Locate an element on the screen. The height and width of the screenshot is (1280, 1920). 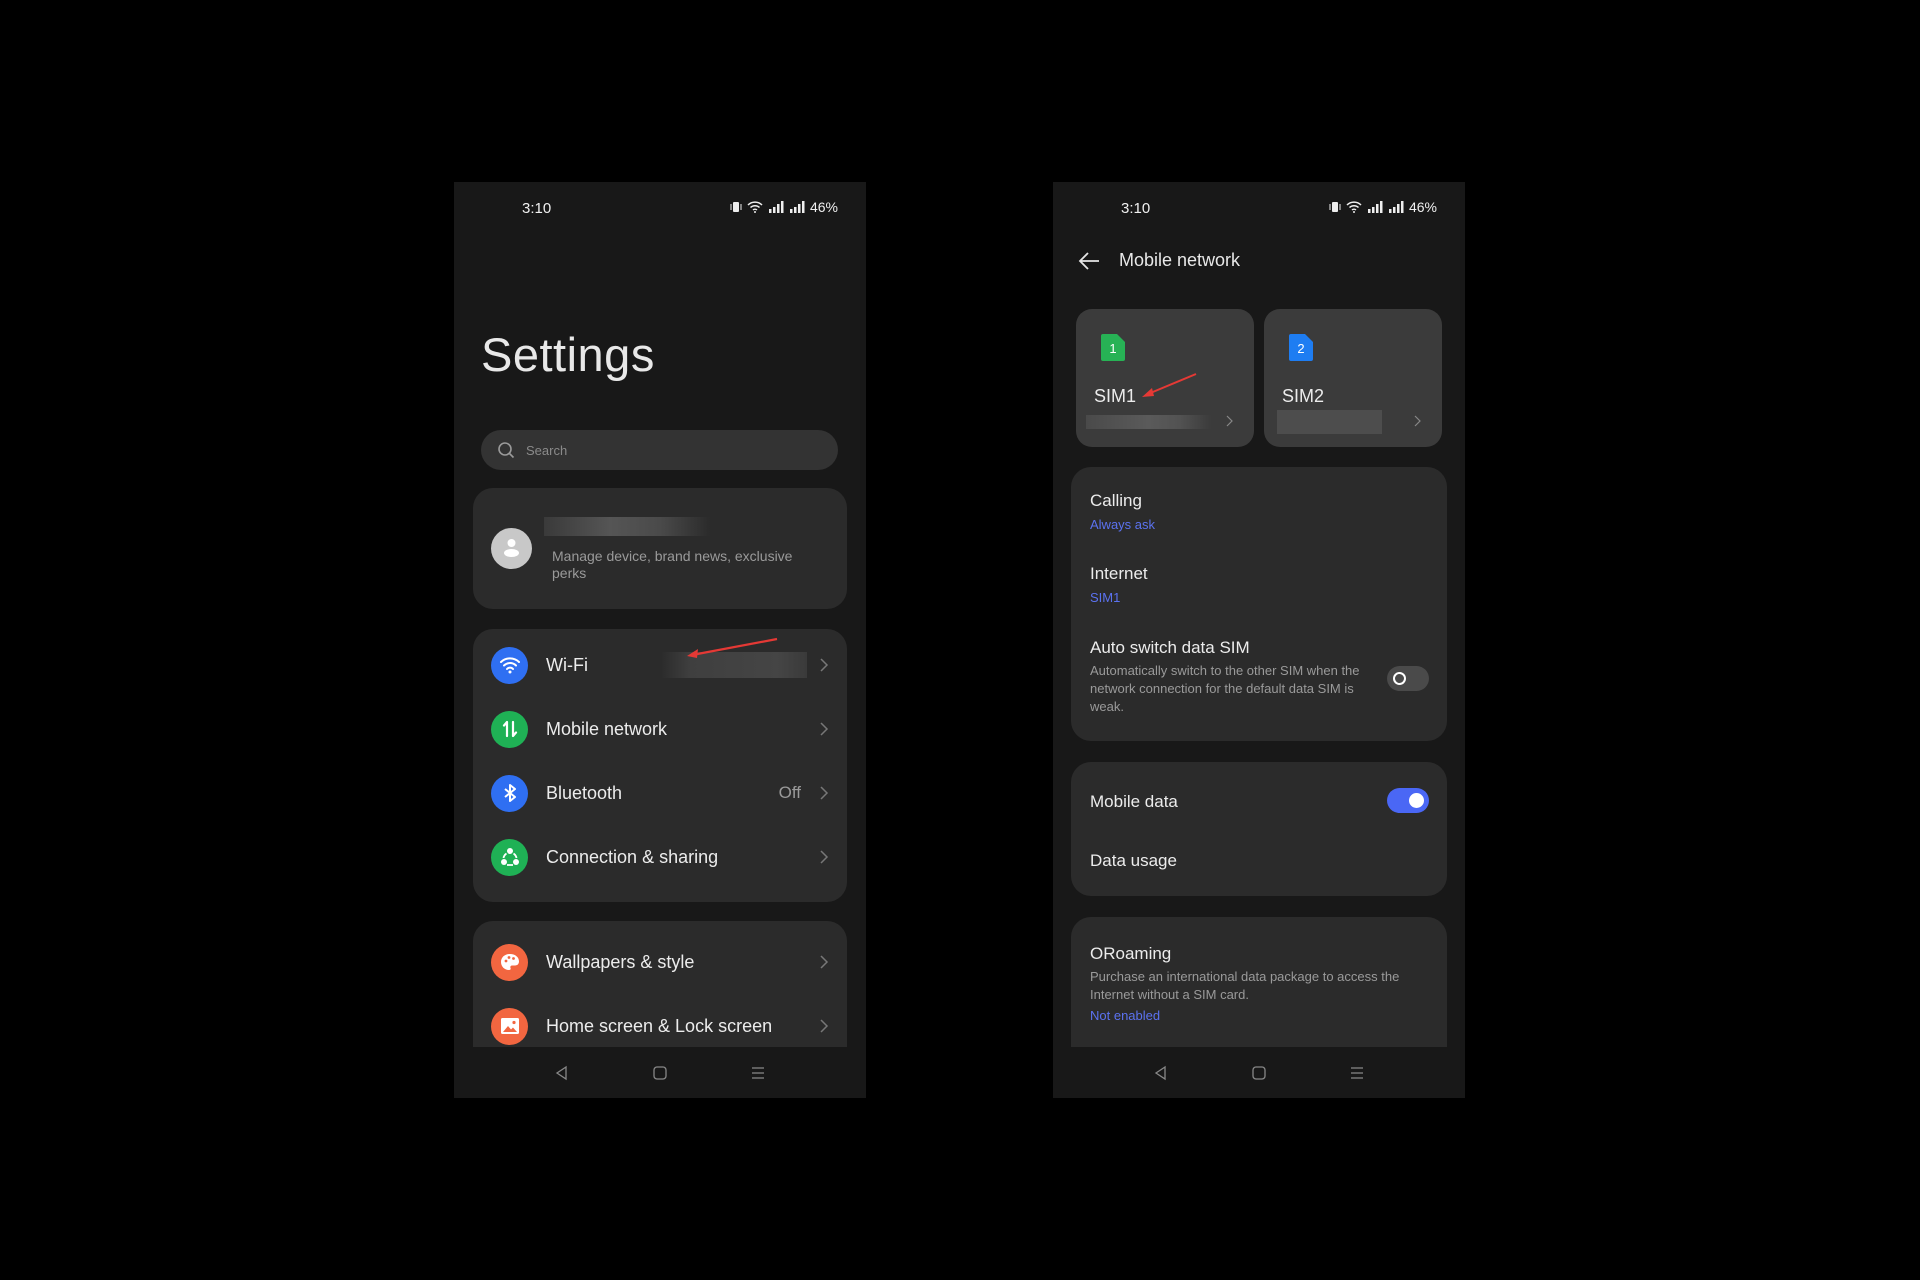
internet-setting: Internet SIM1 is located at coordinates (1259, 584).